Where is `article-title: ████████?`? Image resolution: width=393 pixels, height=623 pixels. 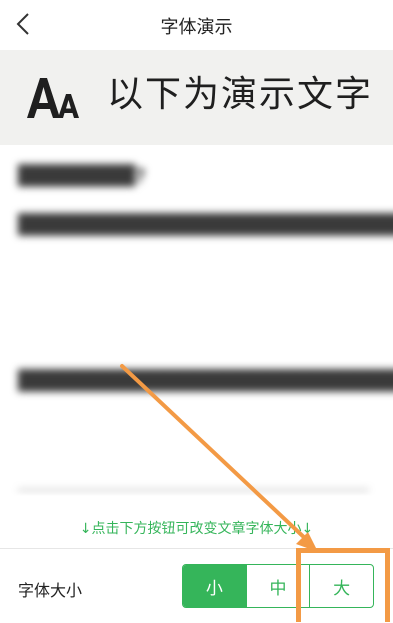 article-title: ████████? is located at coordinates (82, 176).